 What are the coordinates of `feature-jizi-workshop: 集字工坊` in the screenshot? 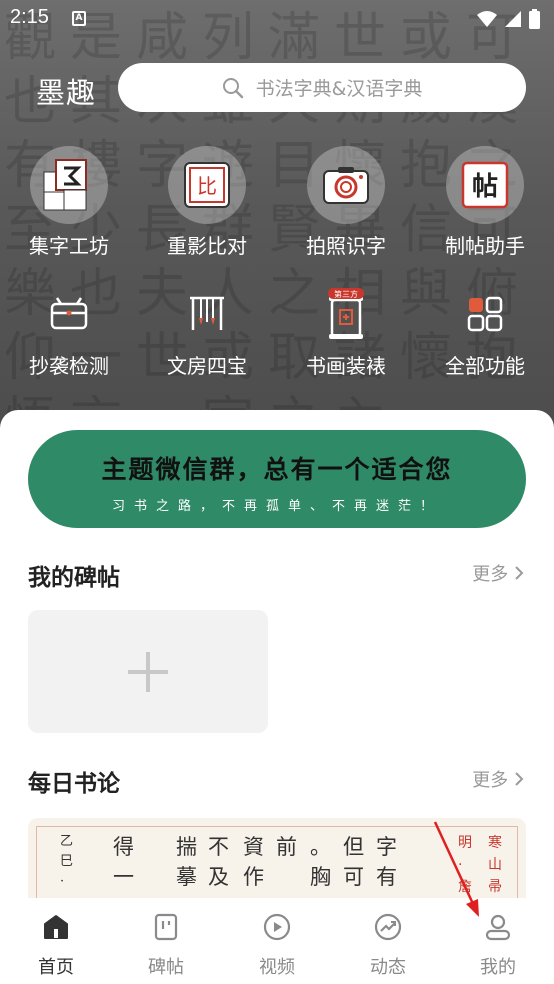 It's located at (69, 202).